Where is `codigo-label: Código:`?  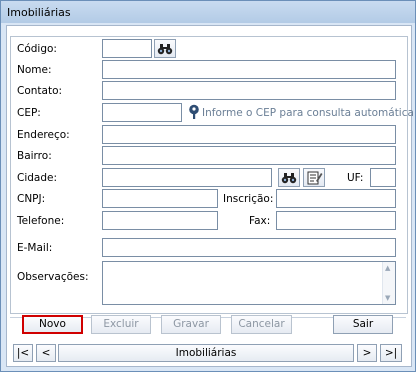 codigo-label: Código: is located at coordinates (37, 49).